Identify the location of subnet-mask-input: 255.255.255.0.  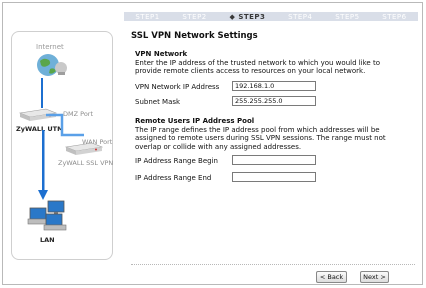
(274, 101).